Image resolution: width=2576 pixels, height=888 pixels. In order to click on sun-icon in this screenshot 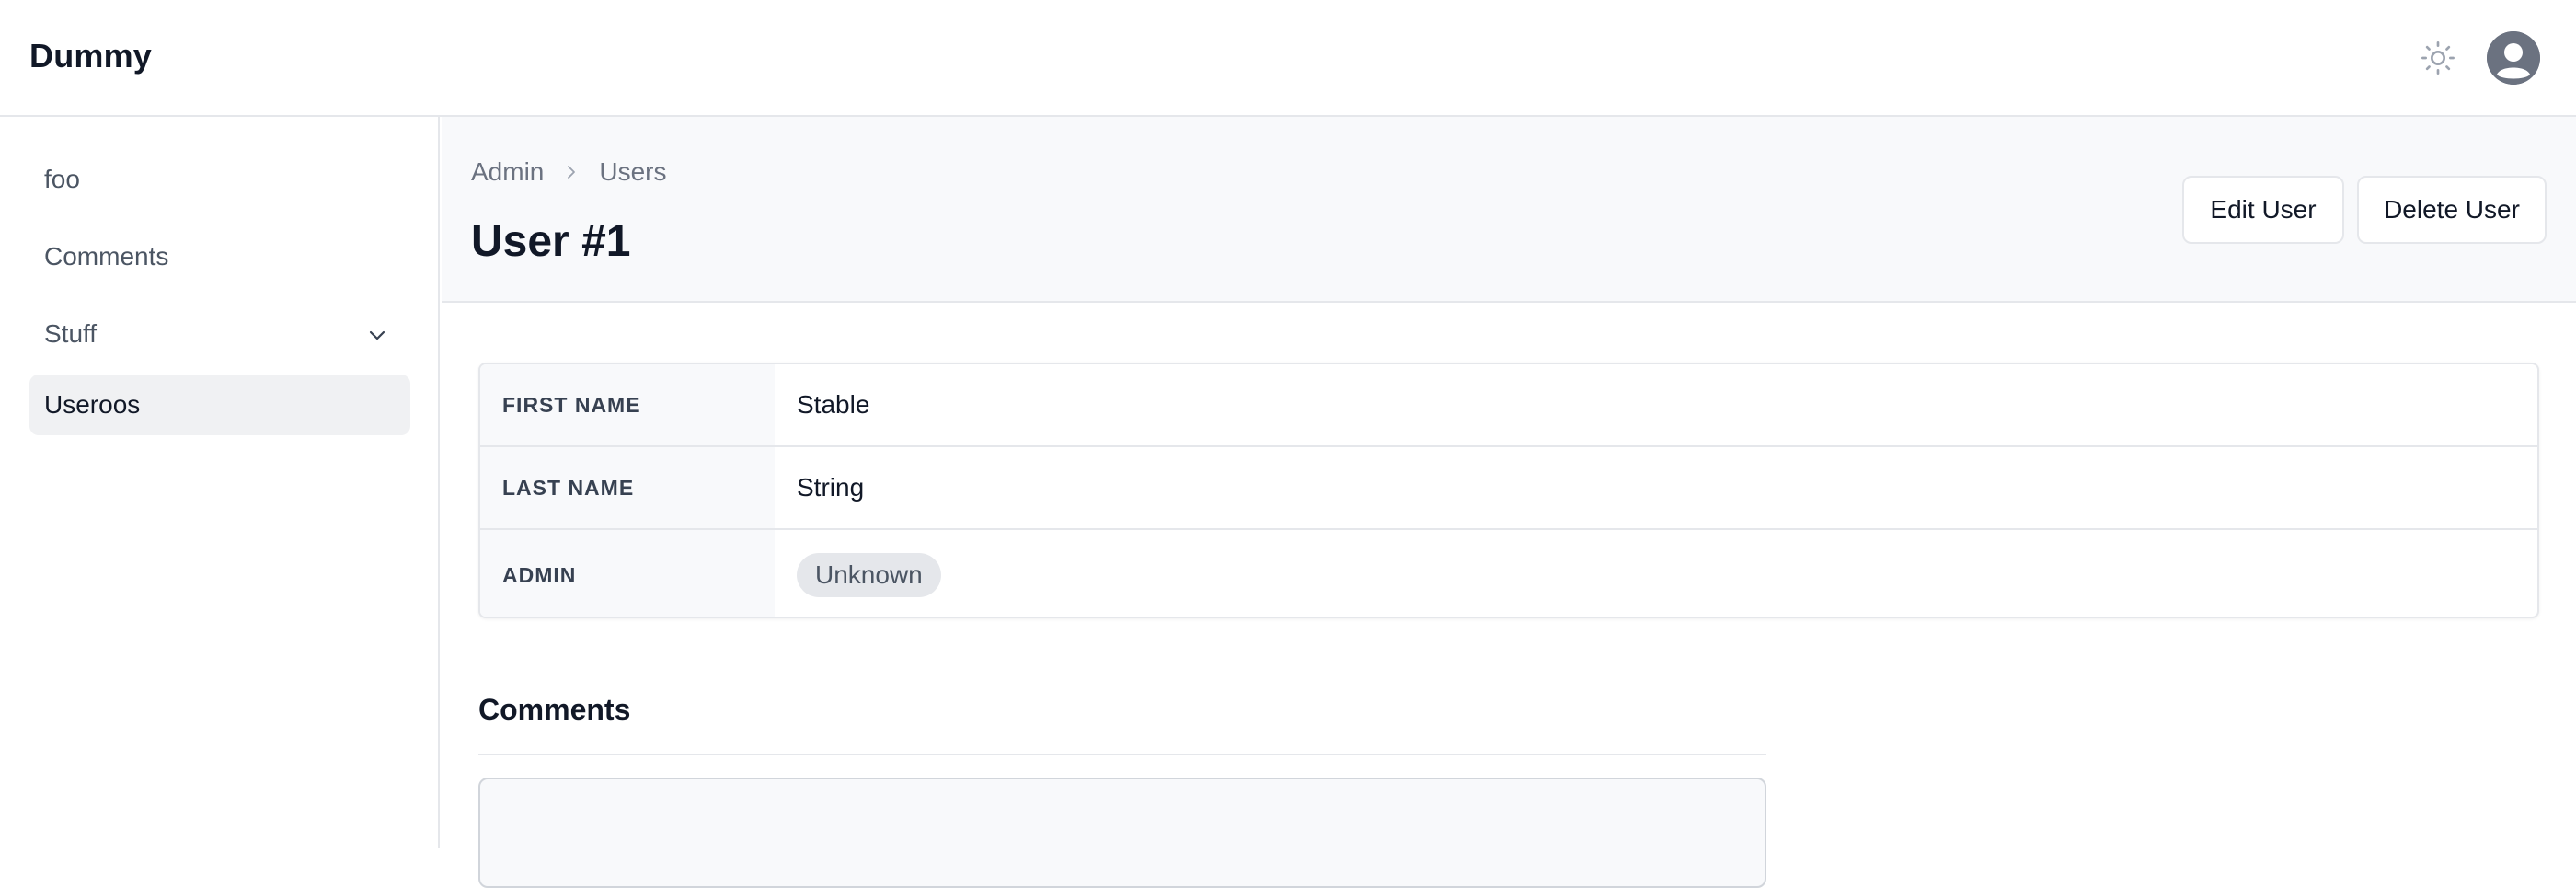, I will do `click(2438, 58)`.